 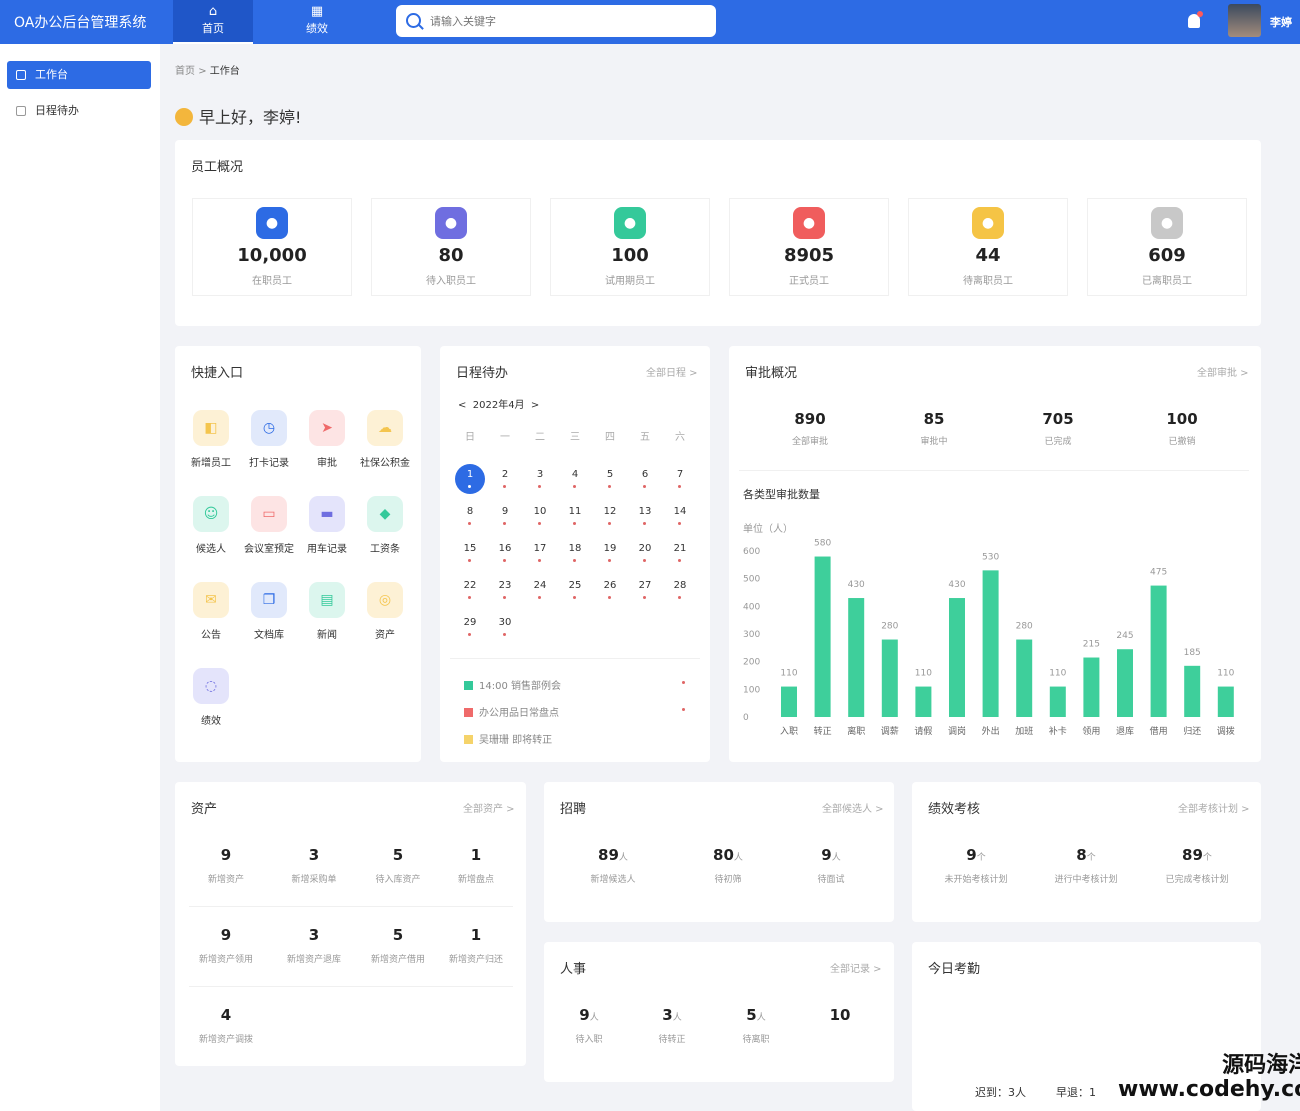 What do you see at coordinates (1182, 428) in the screenshot?
I see `approval-stat: 100 已撤销` at bounding box center [1182, 428].